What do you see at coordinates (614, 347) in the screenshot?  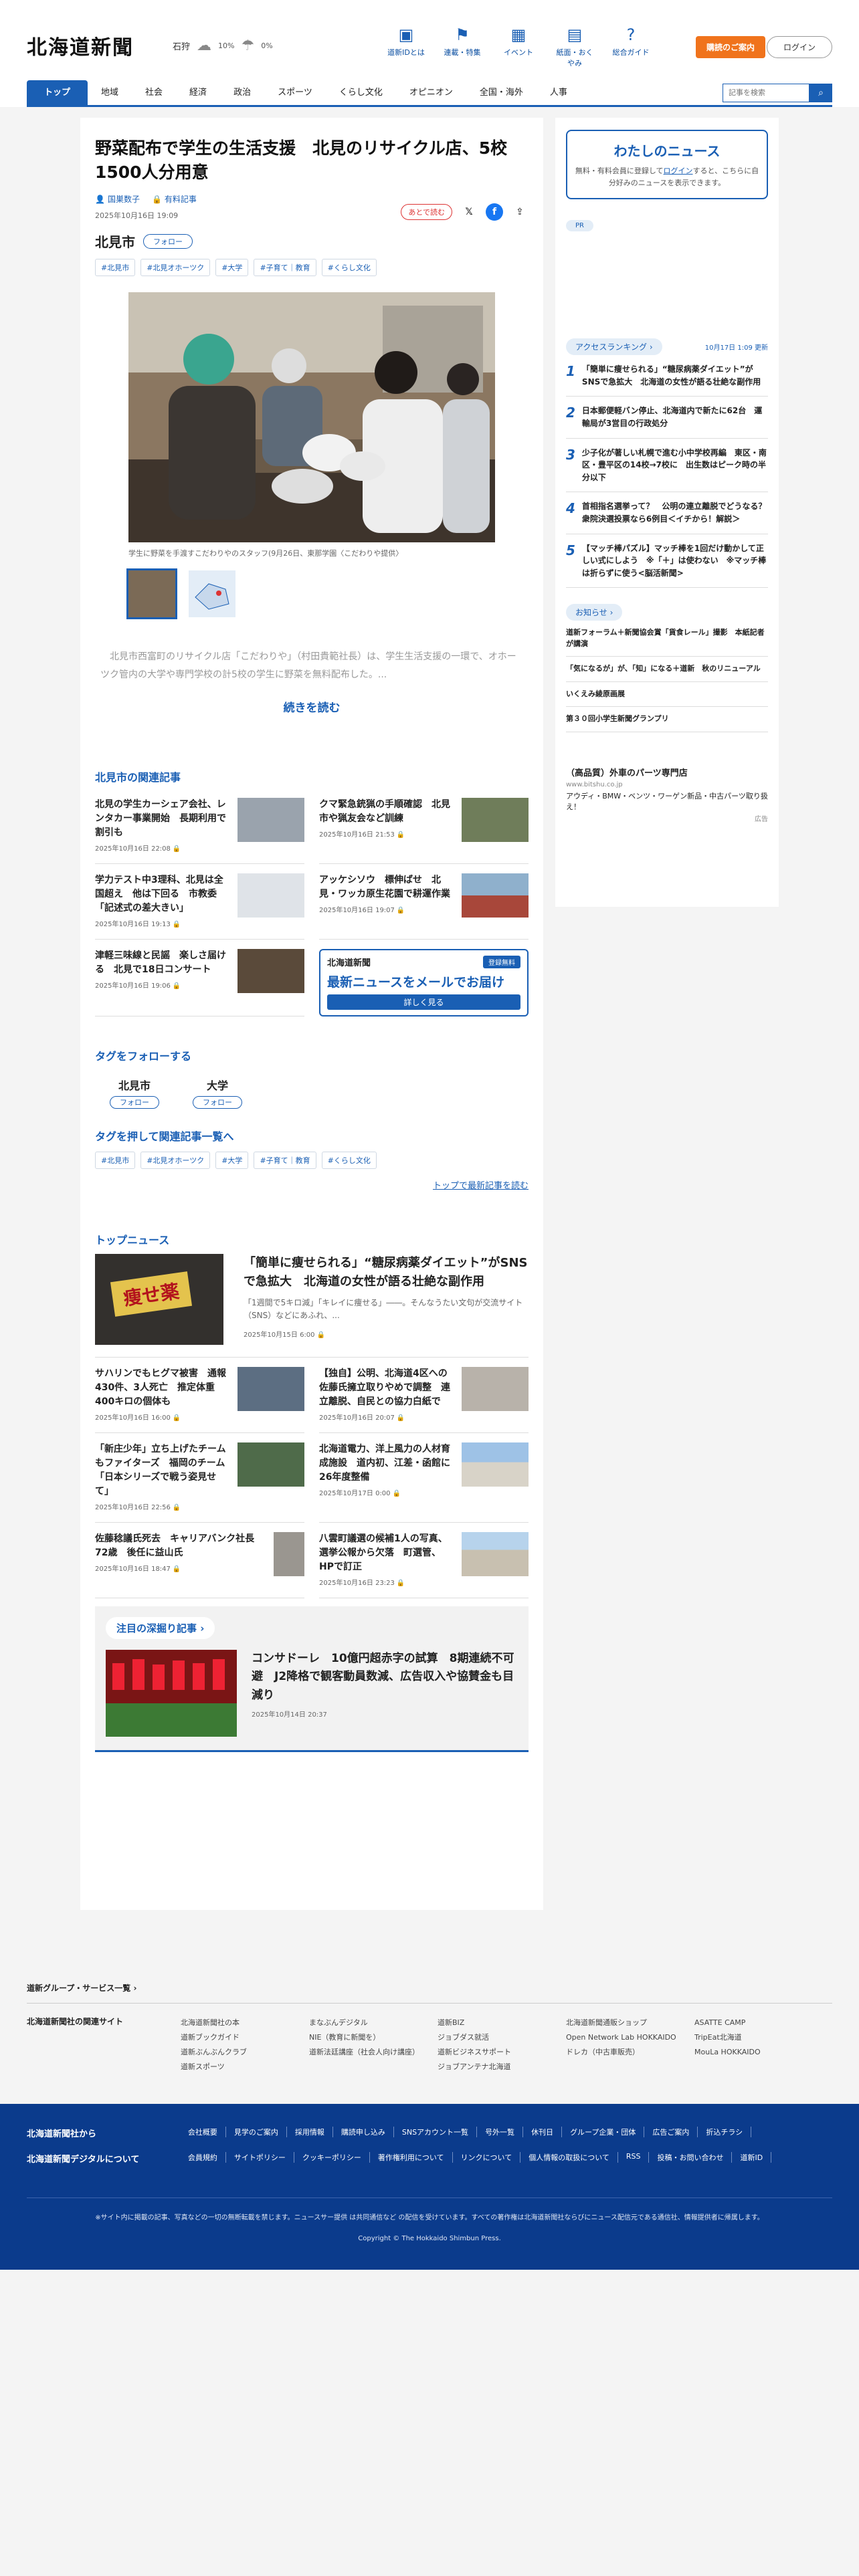 I see `ranking-label: アクセスランキング ›` at bounding box center [614, 347].